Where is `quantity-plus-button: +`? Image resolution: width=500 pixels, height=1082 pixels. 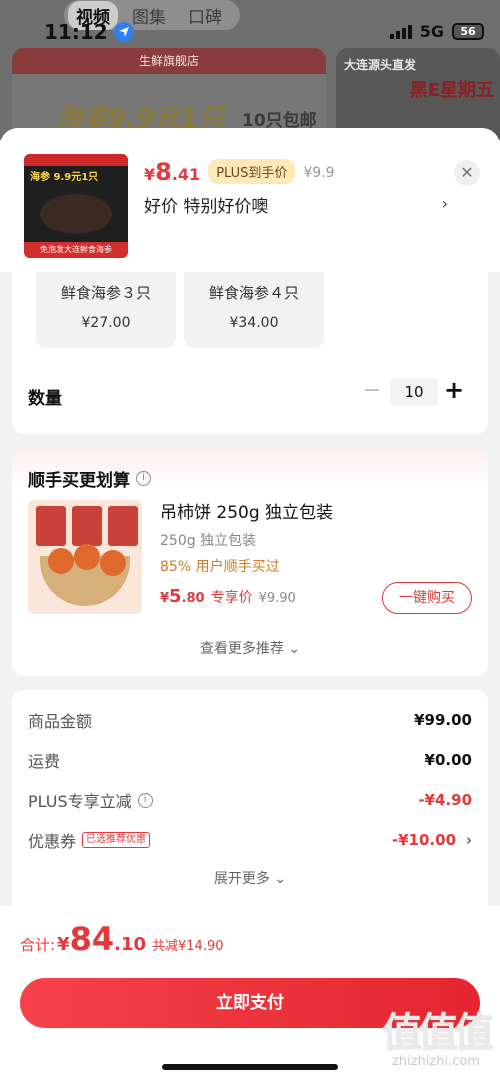 quantity-plus-button: + is located at coordinates (454, 390).